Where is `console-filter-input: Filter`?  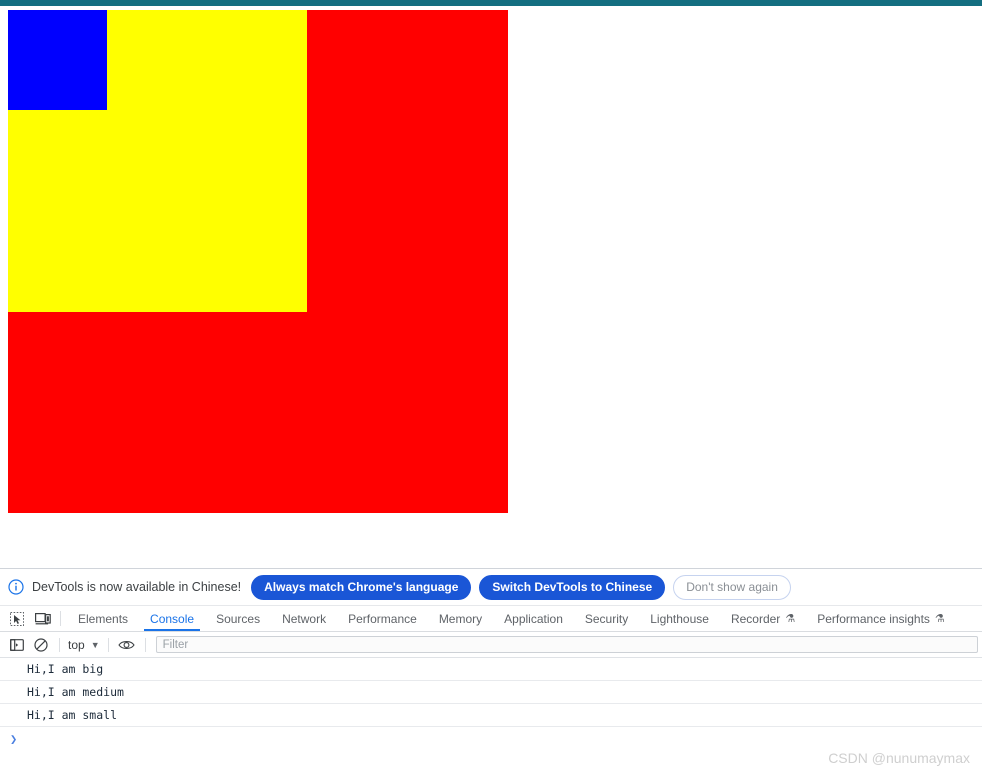 console-filter-input: Filter is located at coordinates (566, 644).